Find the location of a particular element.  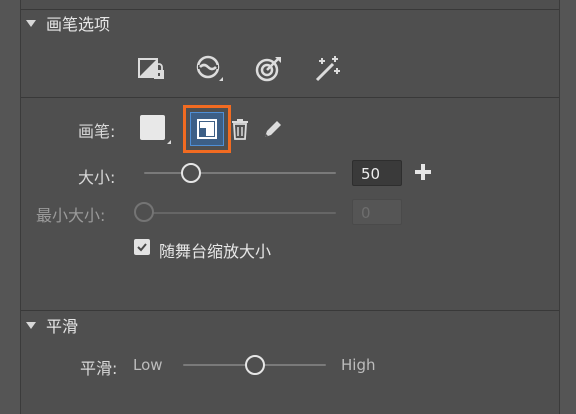

pencil-icon is located at coordinates (273, 129).